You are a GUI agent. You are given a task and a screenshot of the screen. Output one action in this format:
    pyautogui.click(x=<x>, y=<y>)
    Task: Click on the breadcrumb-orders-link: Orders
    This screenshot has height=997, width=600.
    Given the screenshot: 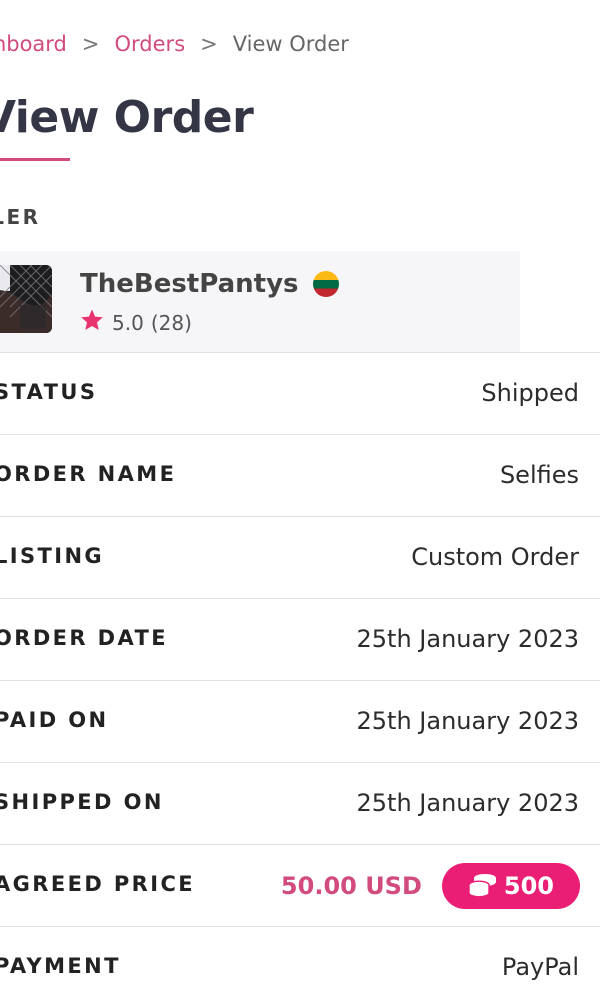 What is the action you would take?
    pyautogui.click(x=150, y=44)
    